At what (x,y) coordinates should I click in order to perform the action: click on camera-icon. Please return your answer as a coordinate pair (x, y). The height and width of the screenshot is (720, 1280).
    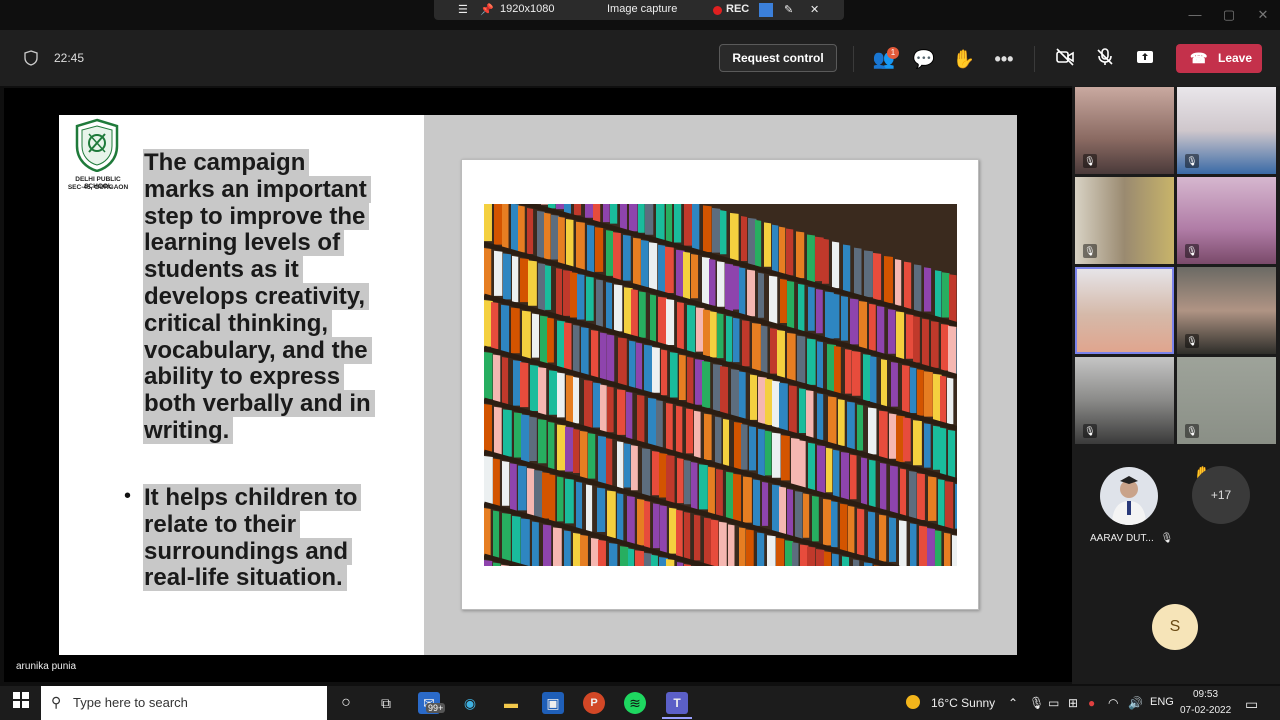
    Looking at the image, I should click on (766, 10).